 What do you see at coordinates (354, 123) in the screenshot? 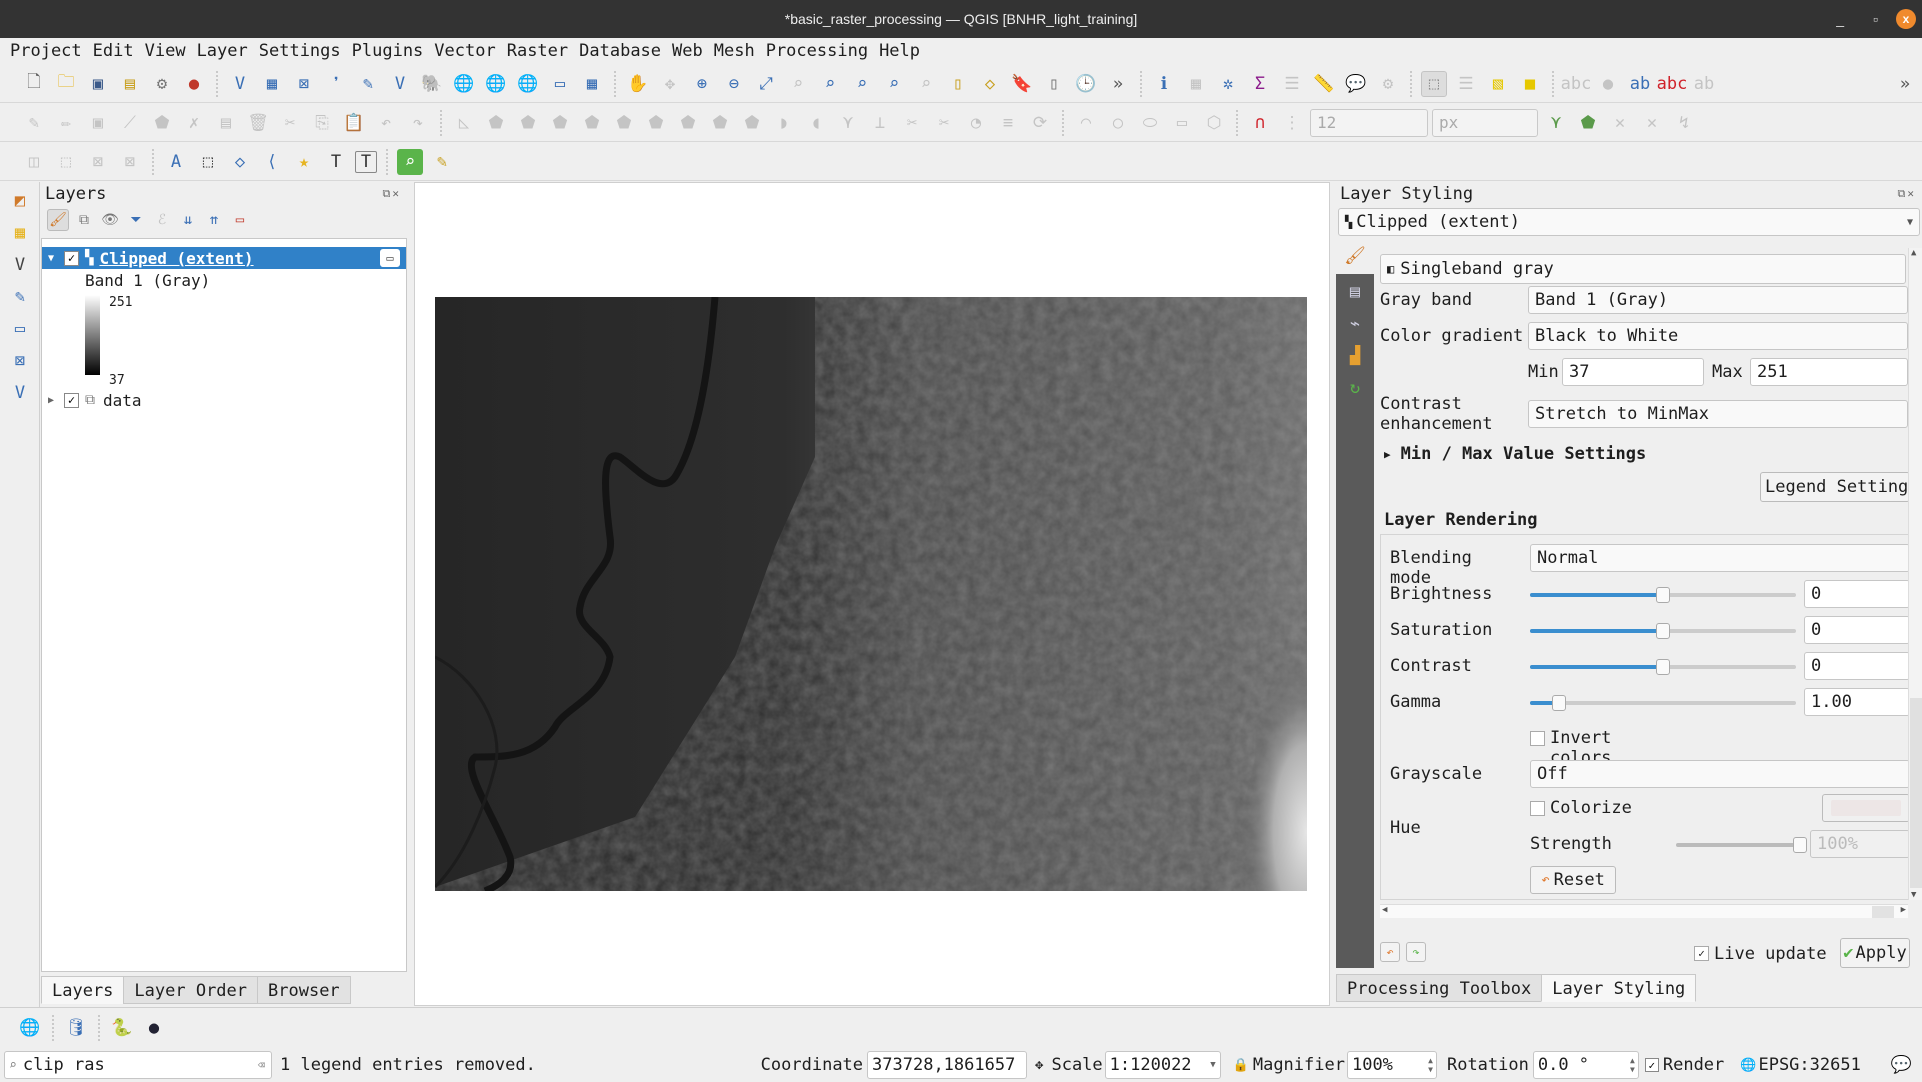
I see `paste-features-icon: 📋` at bounding box center [354, 123].